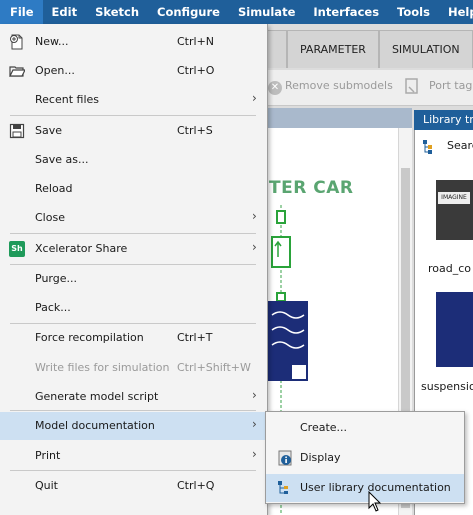 The height and width of the screenshot is (515, 473). Describe the element at coordinates (50, 217) in the screenshot. I see `menu-item-label: Close` at that location.